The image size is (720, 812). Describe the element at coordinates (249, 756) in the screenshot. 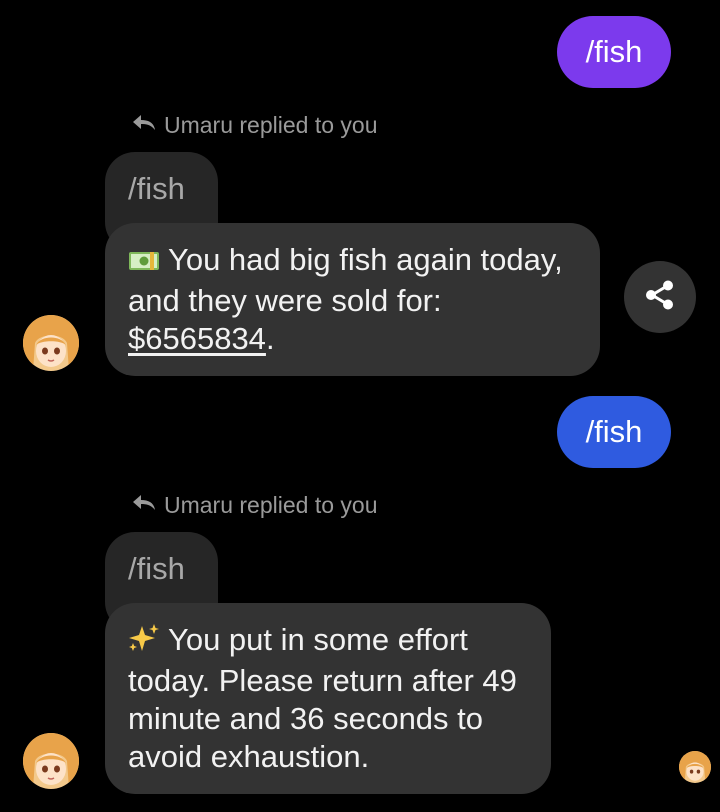

I see `message-line: avoid exhaustion.` at that location.